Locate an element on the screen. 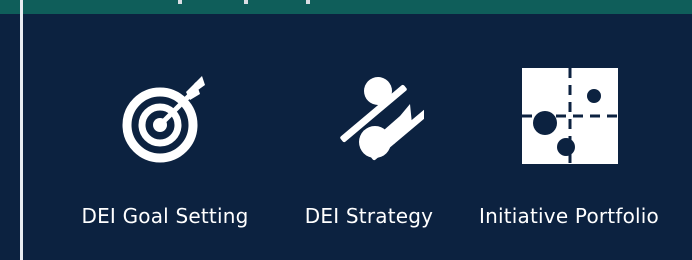 Image resolution: width=692 pixels, height=260 pixels. card-label: Initiative Portfolio is located at coordinates (569, 216).